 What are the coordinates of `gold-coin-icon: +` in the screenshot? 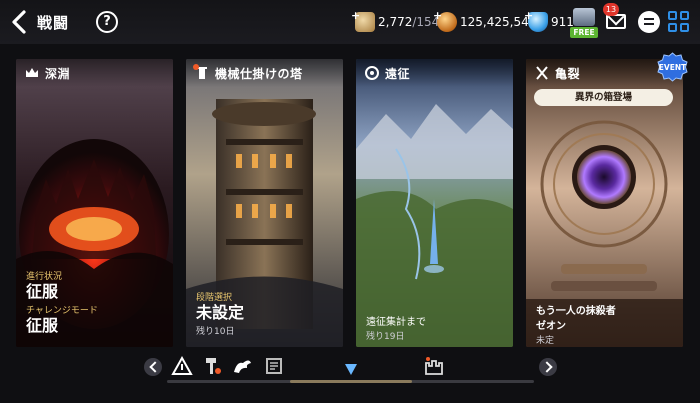 It's located at (445, 20).